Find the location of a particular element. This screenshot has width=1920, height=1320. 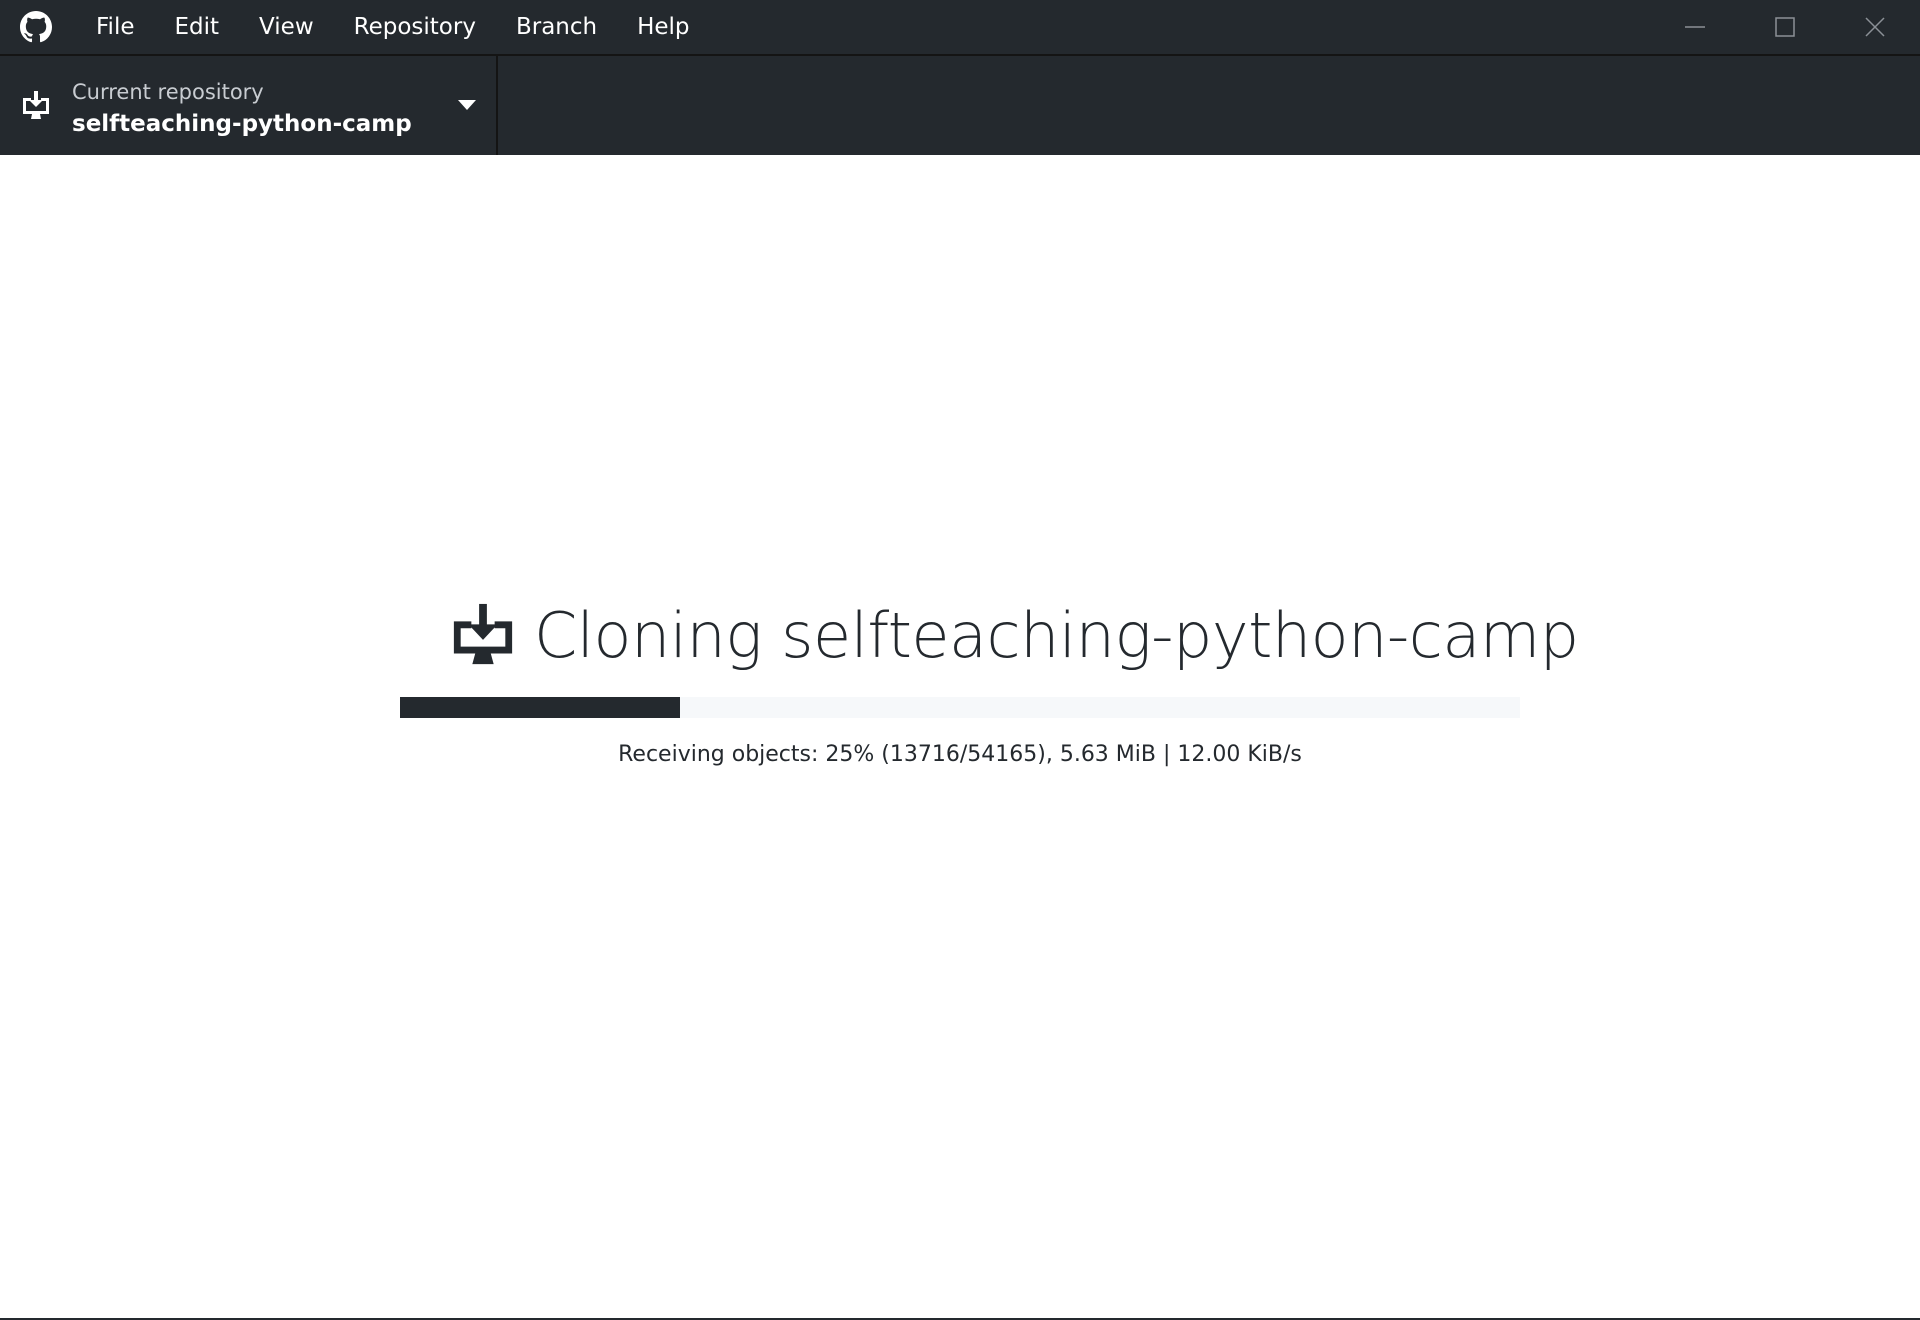

maximize-button is located at coordinates (1785, 27).